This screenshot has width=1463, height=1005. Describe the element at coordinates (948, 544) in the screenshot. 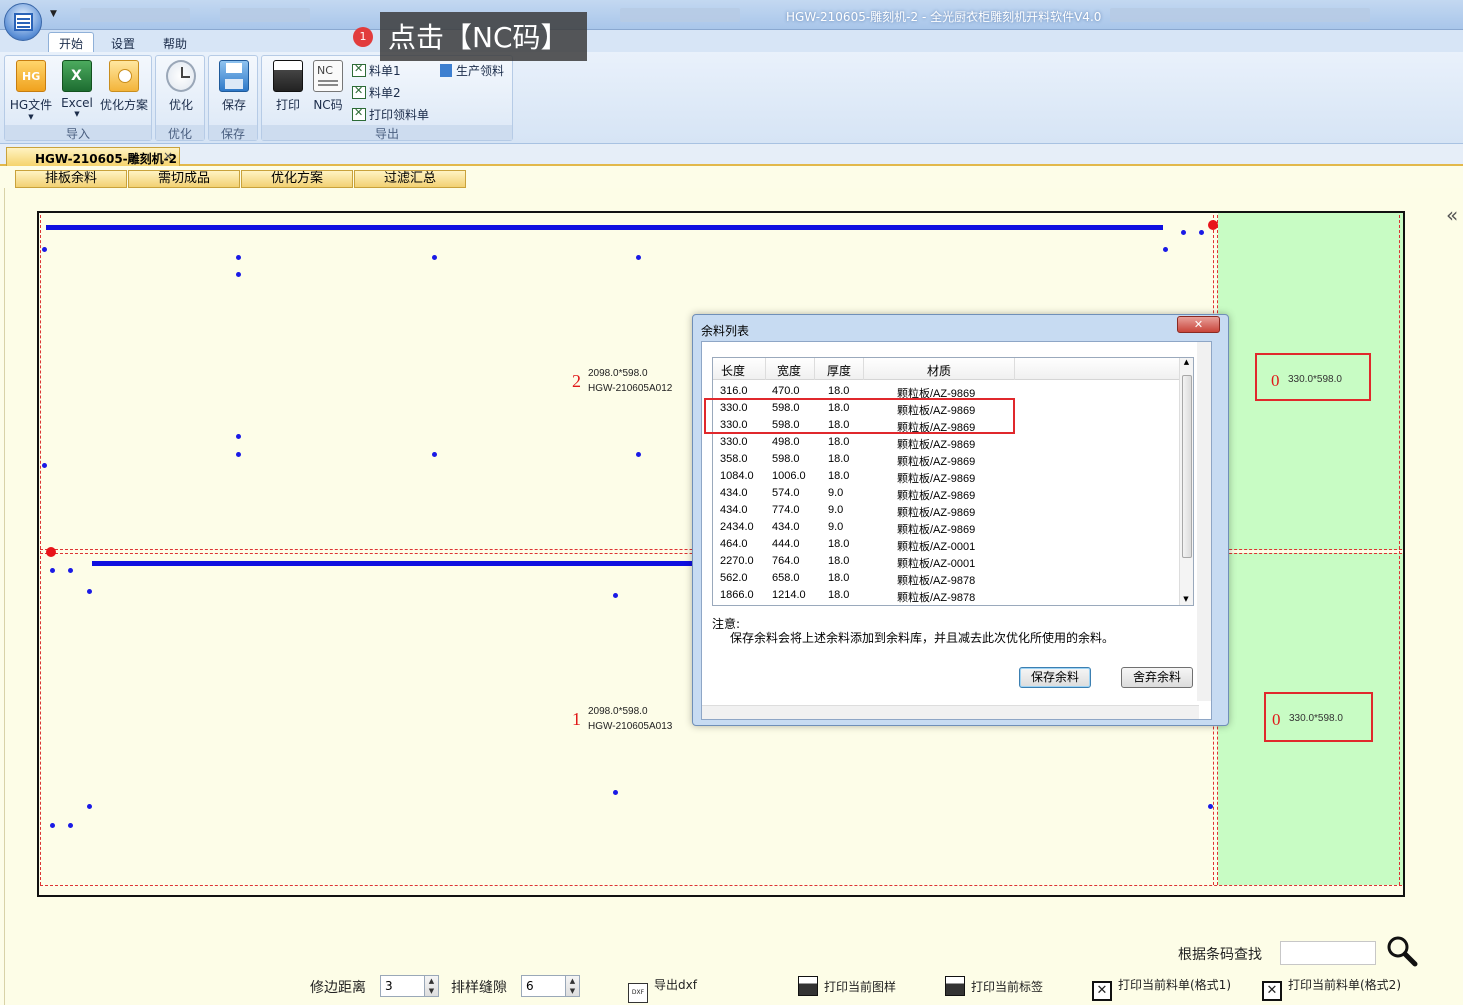

I see `table-row: 464.0 444.0 18.0 颗粒板/AZ-0001` at that location.